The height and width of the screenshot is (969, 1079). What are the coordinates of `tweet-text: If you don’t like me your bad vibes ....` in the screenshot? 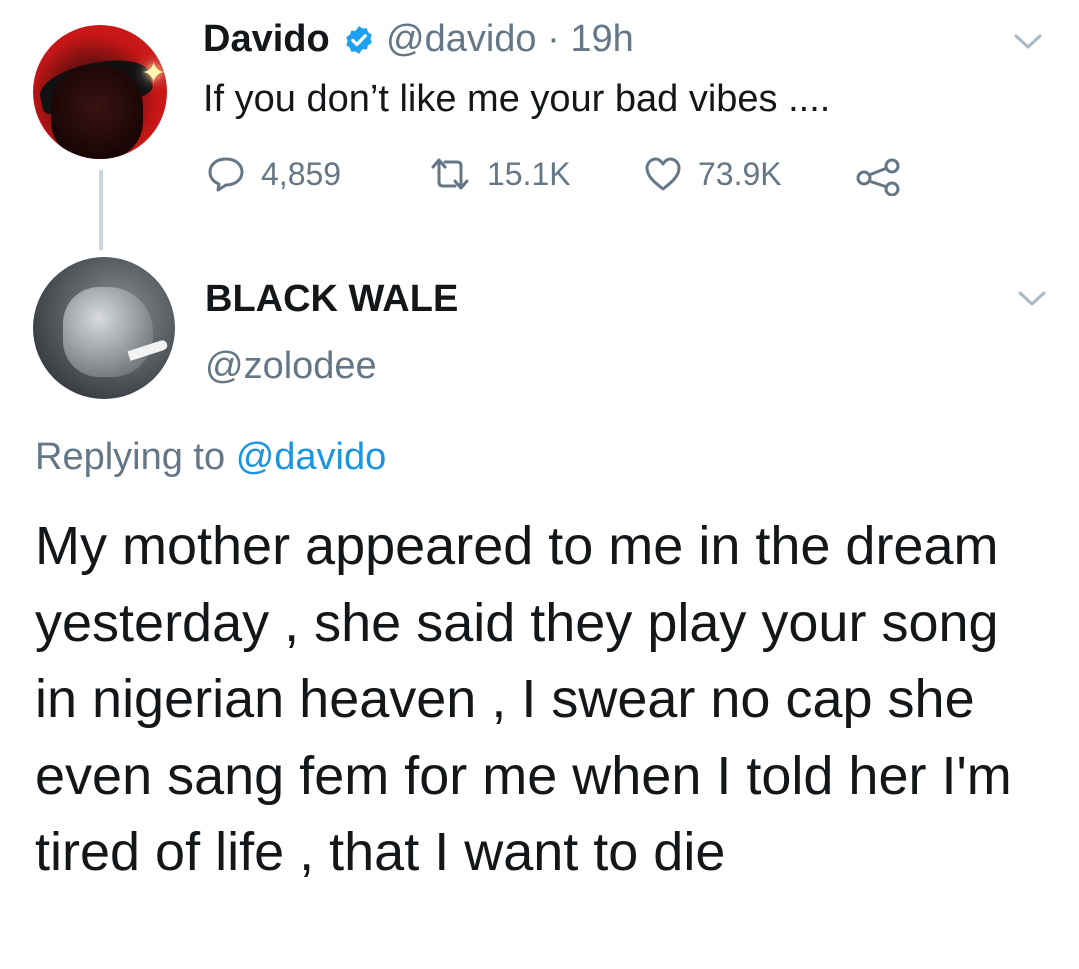 It's located at (517, 99).